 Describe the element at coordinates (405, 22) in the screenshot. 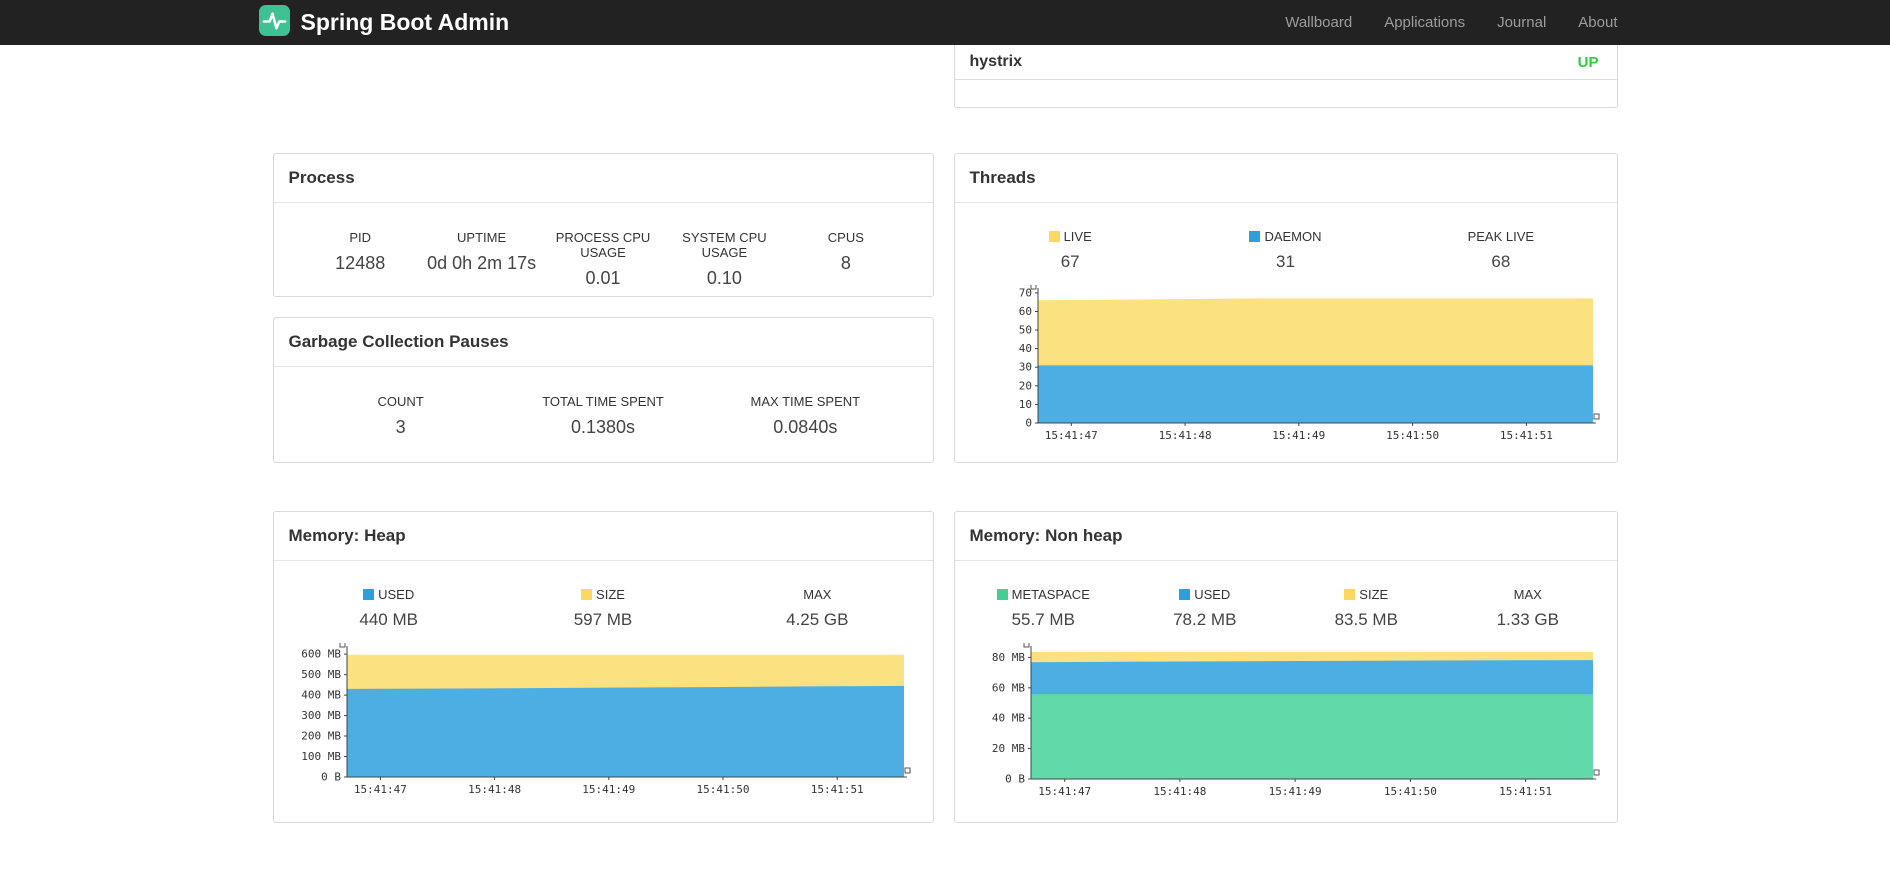

I see `brand-title: Spring Boot Admin` at that location.